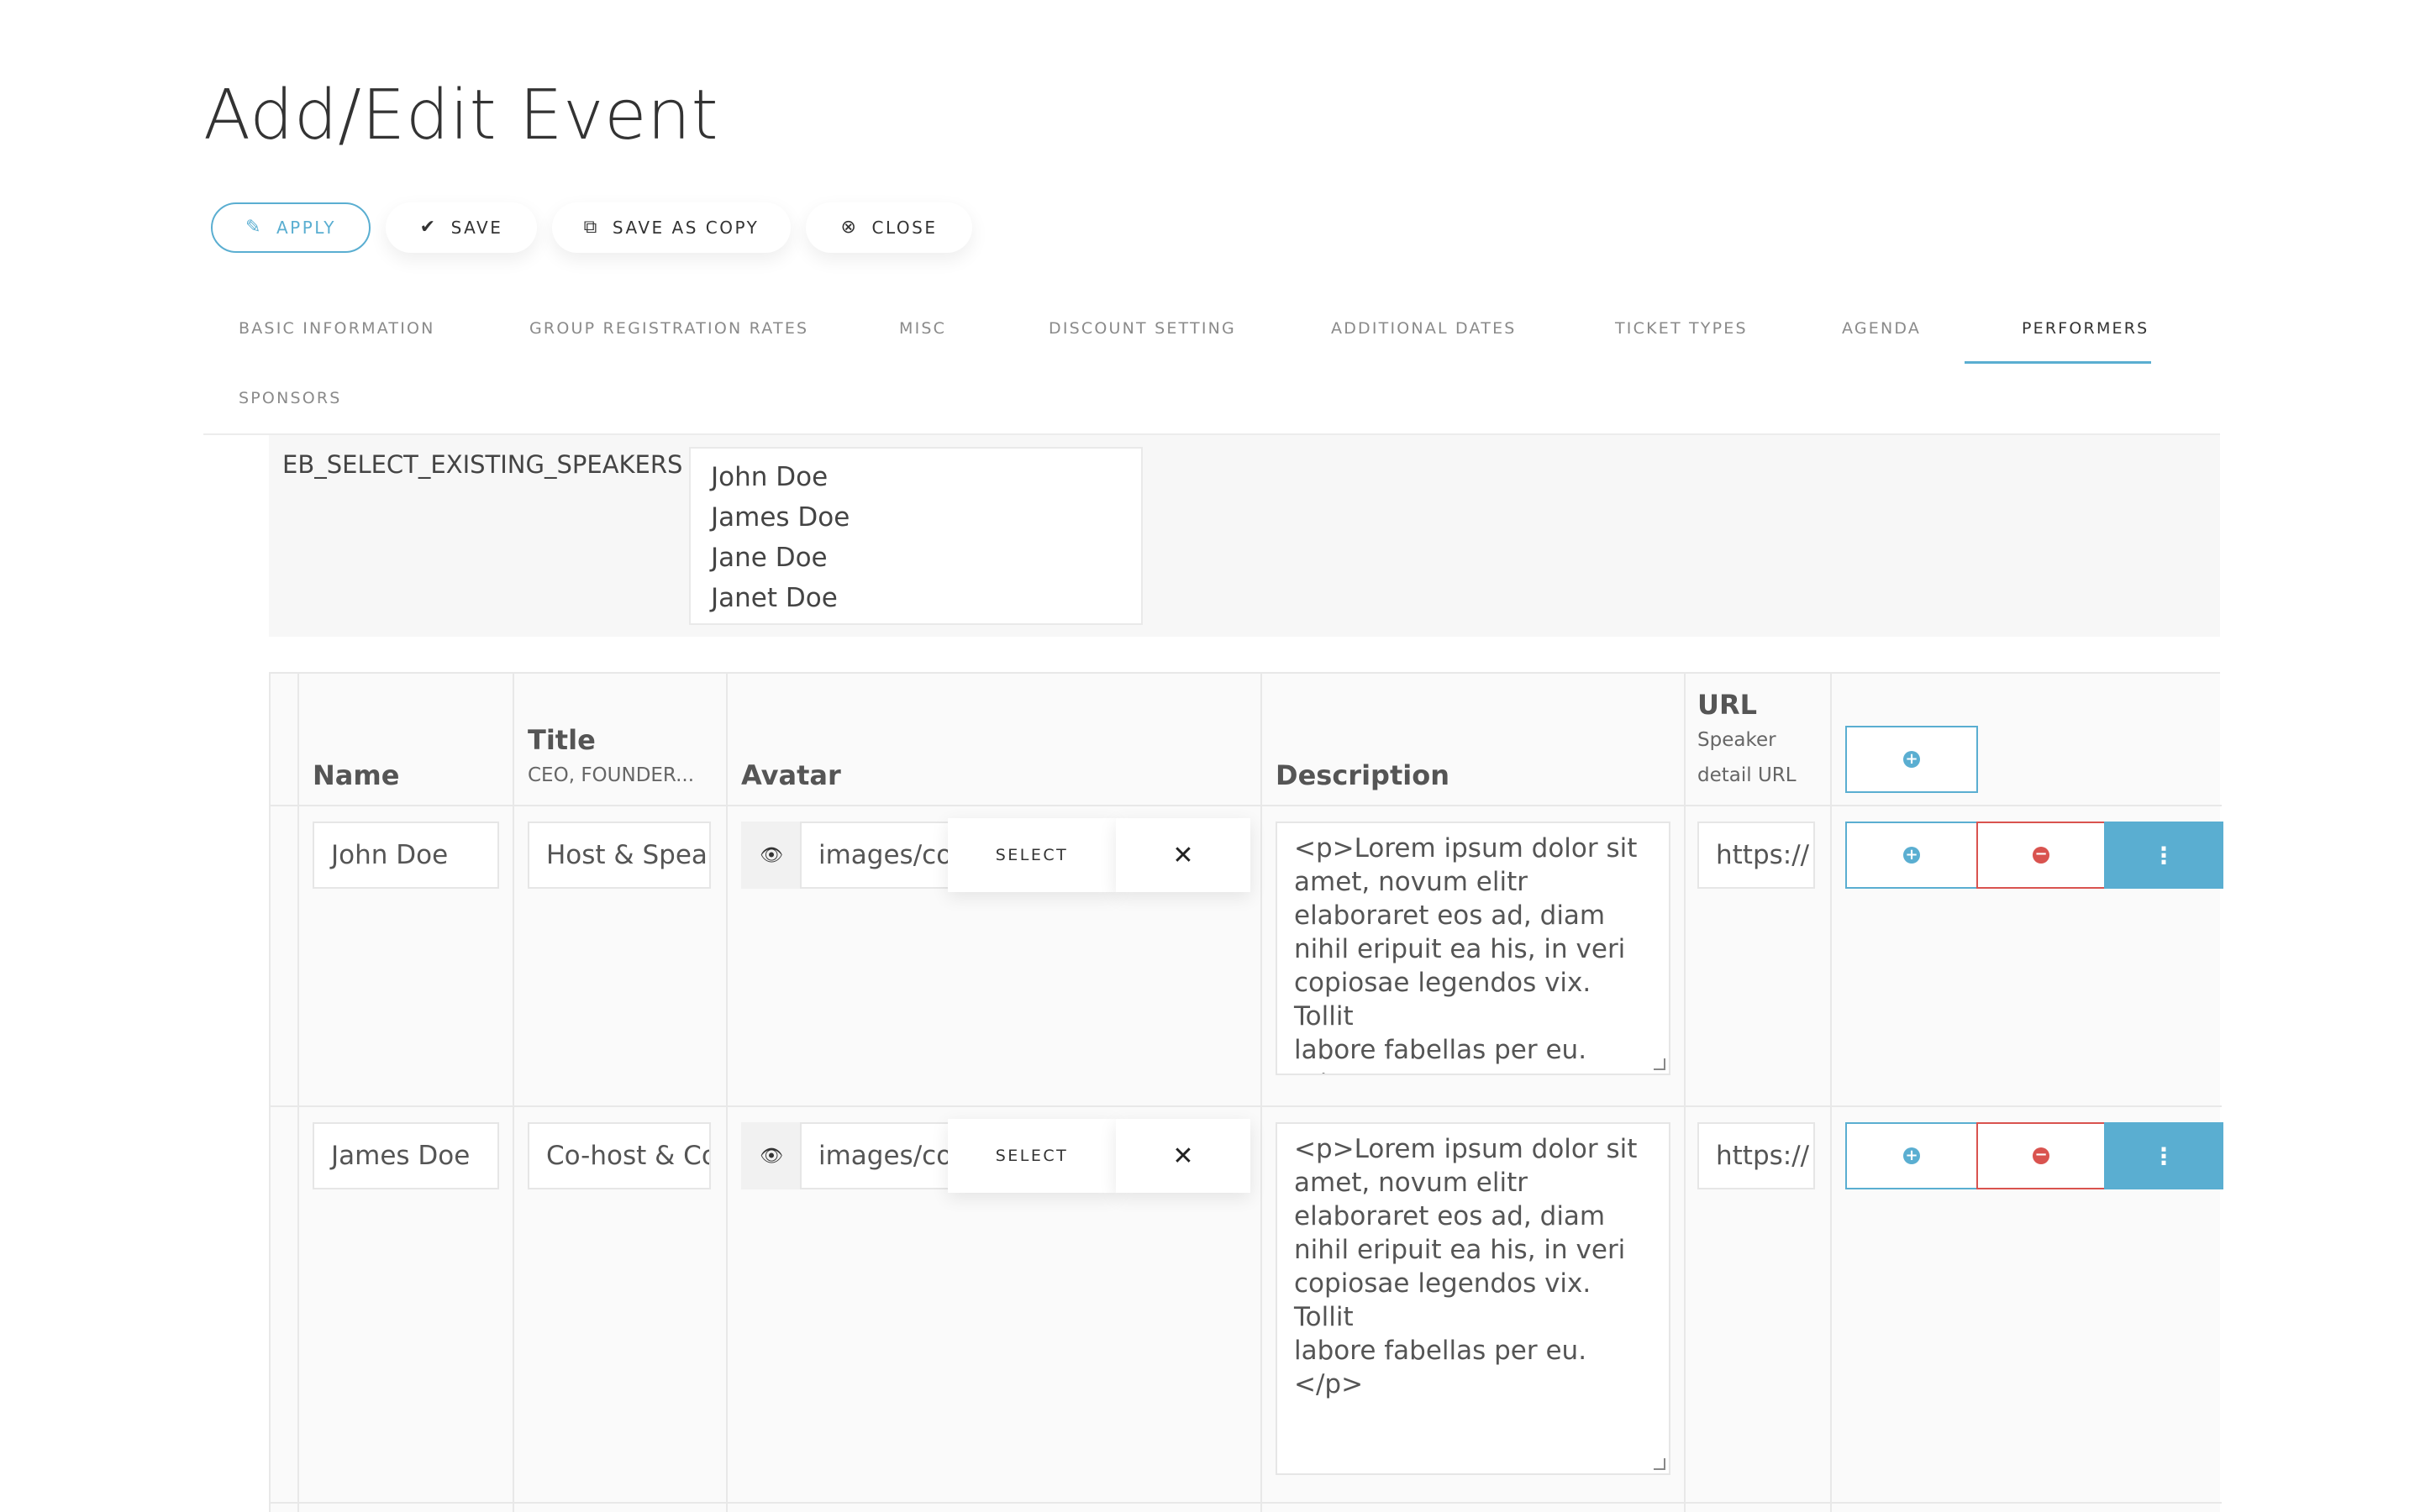 This screenshot has height=1512, width=2420. I want to click on close-button: ⊗ CLOSE, so click(889, 227).